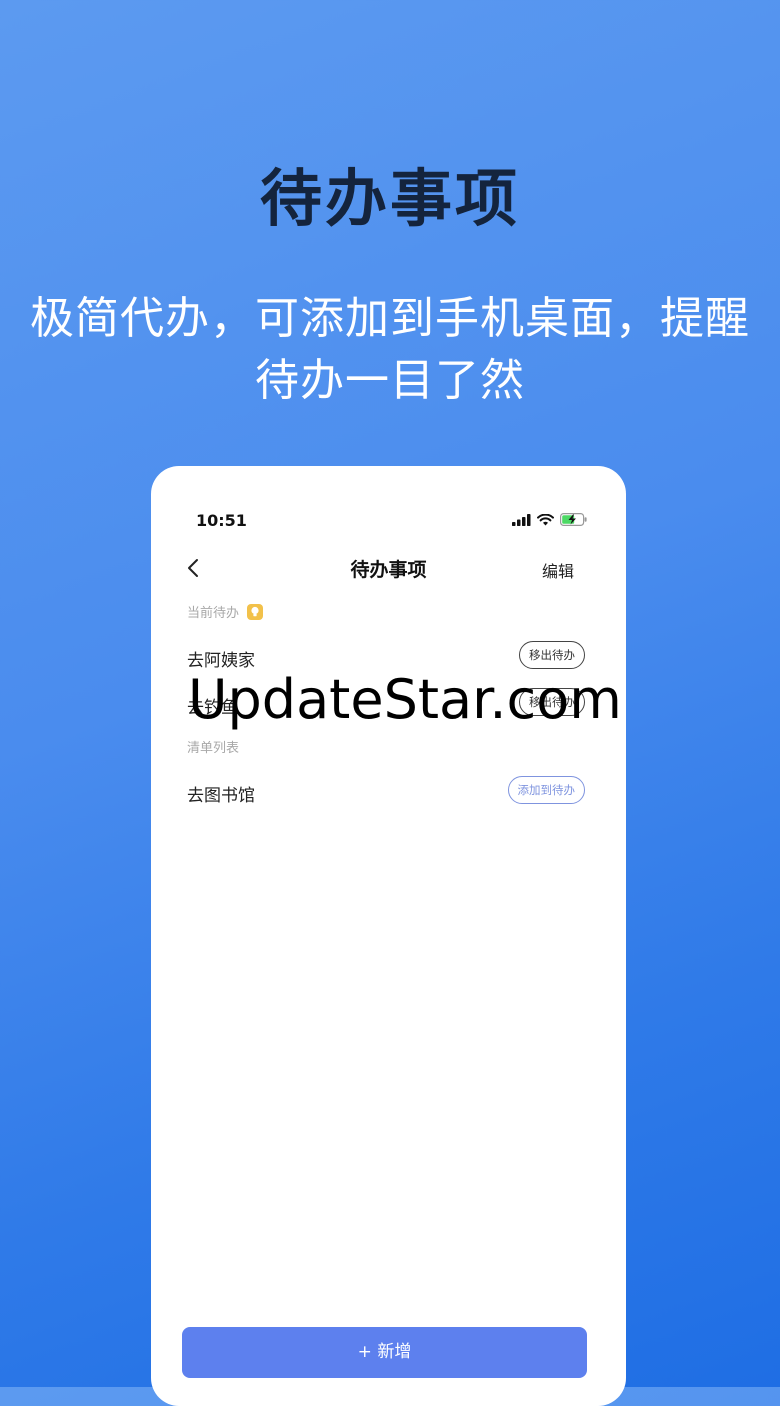  Describe the element at coordinates (388, 520) in the screenshot. I see `status-bar: 10:51` at that location.